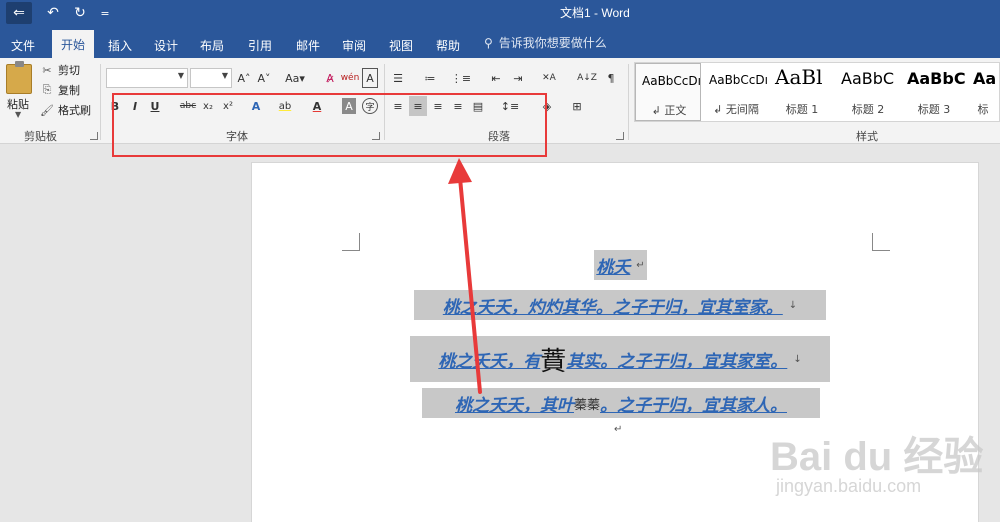 Image resolution: width=1000 pixels, height=522 pixels. I want to click on style-name: ↲ 正文, so click(669, 110).